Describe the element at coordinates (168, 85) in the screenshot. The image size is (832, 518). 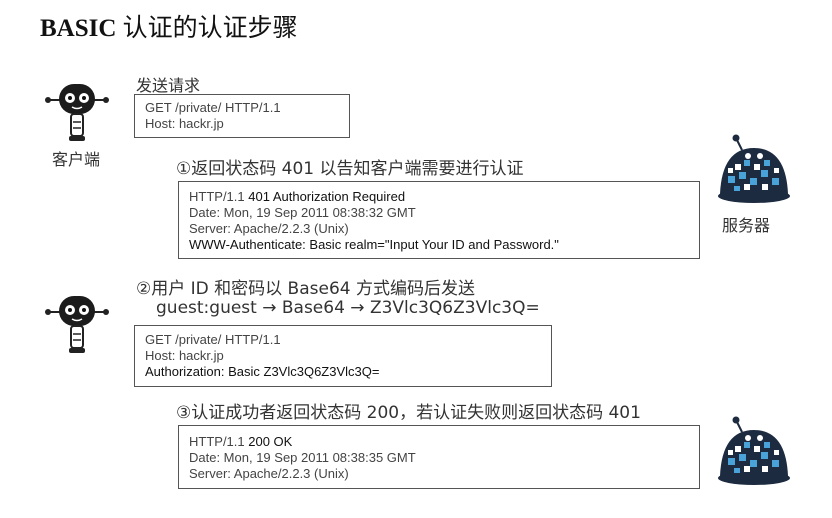
I see `send-request-label: 发送请求` at that location.